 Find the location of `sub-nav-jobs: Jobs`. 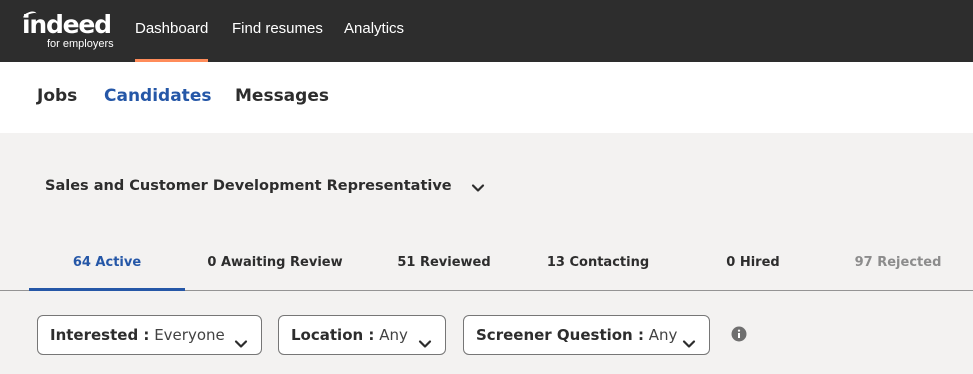

sub-nav-jobs: Jobs is located at coordinates (57, 96).